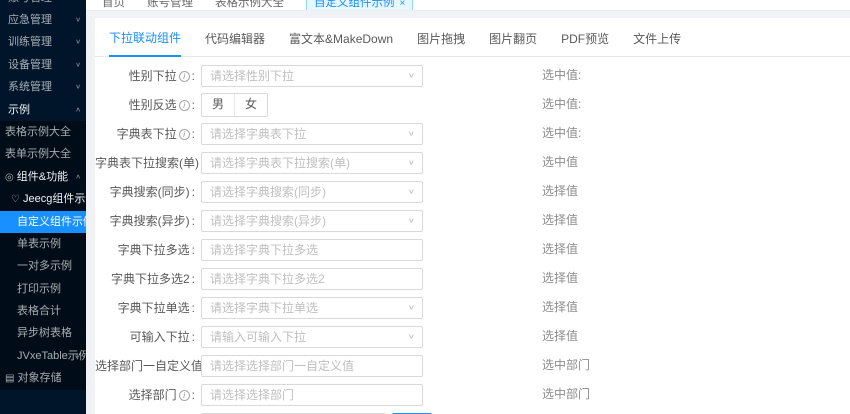 The width and height of the screenshot is (850, 414). I want to click on dept-custom-value-input: 请选择选择部门一自定义值, so click(312, 365).